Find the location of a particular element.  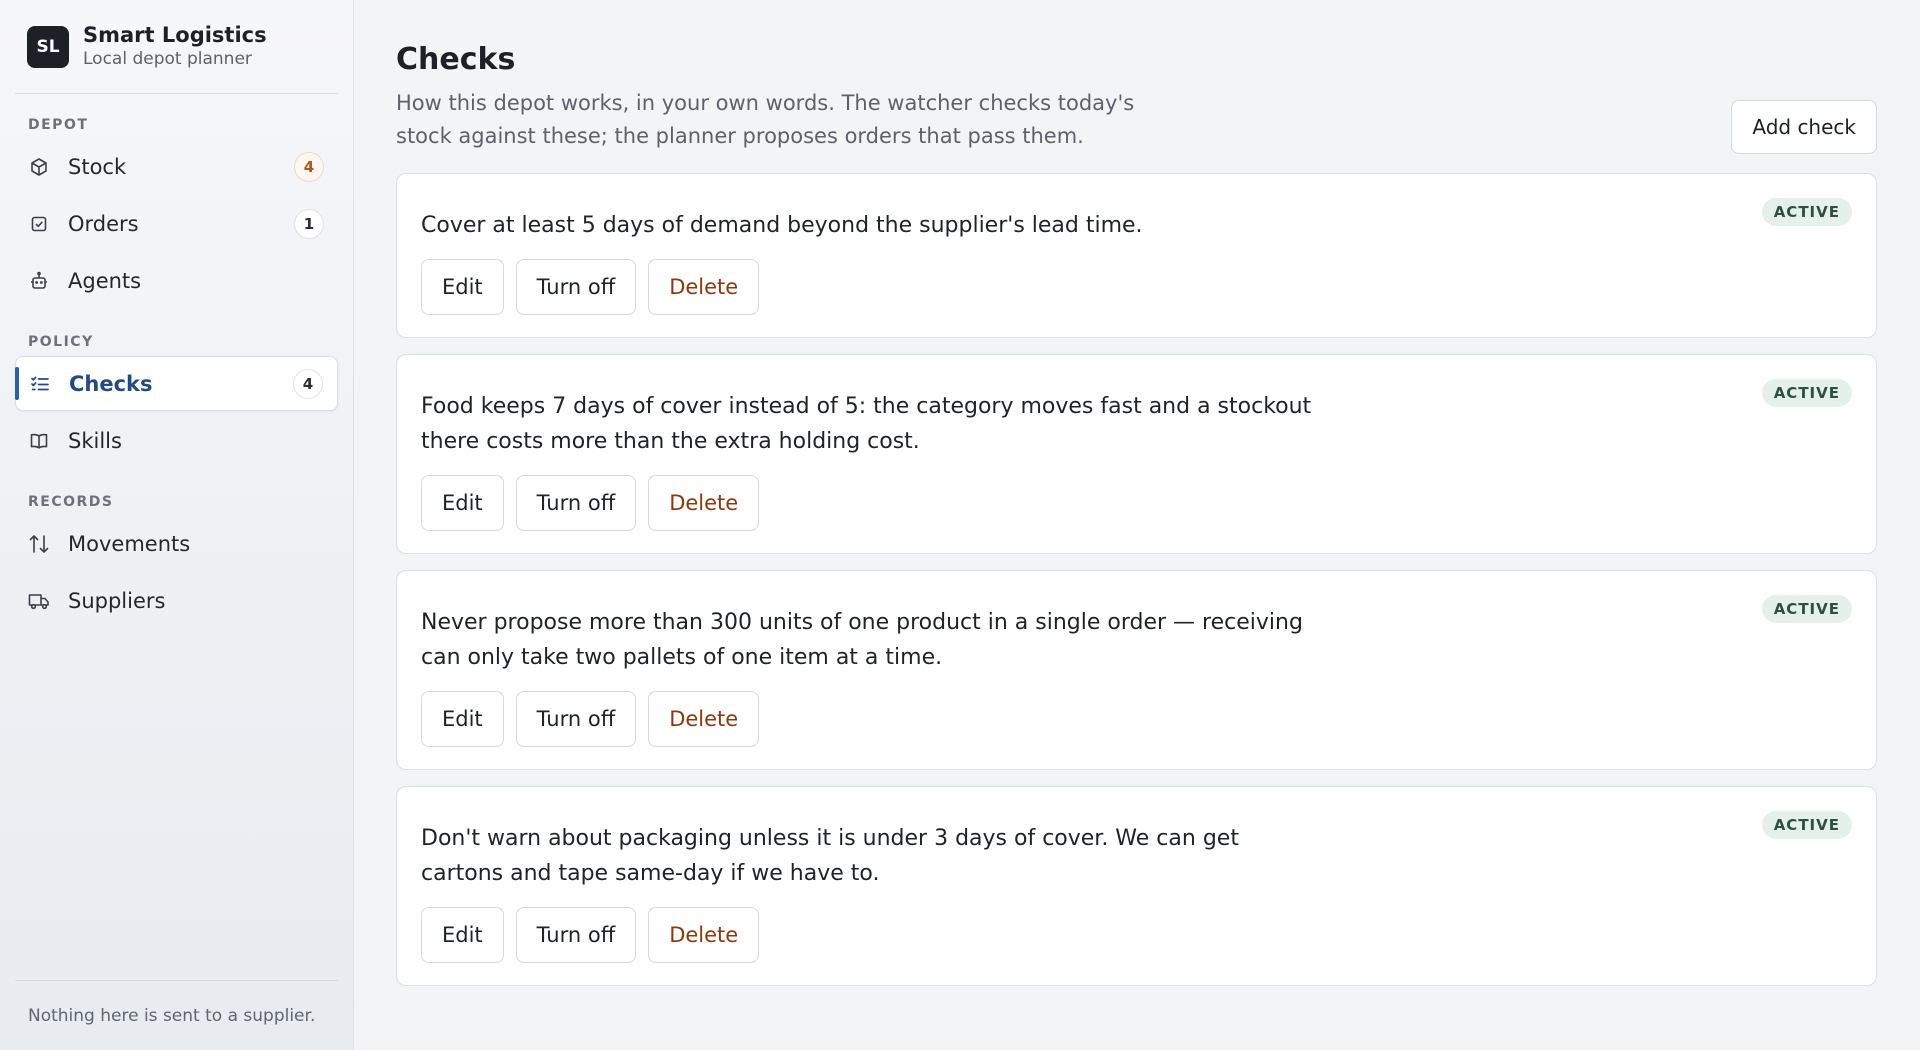

sidebar-item-label: Movements is located at coordinates (129, 543).